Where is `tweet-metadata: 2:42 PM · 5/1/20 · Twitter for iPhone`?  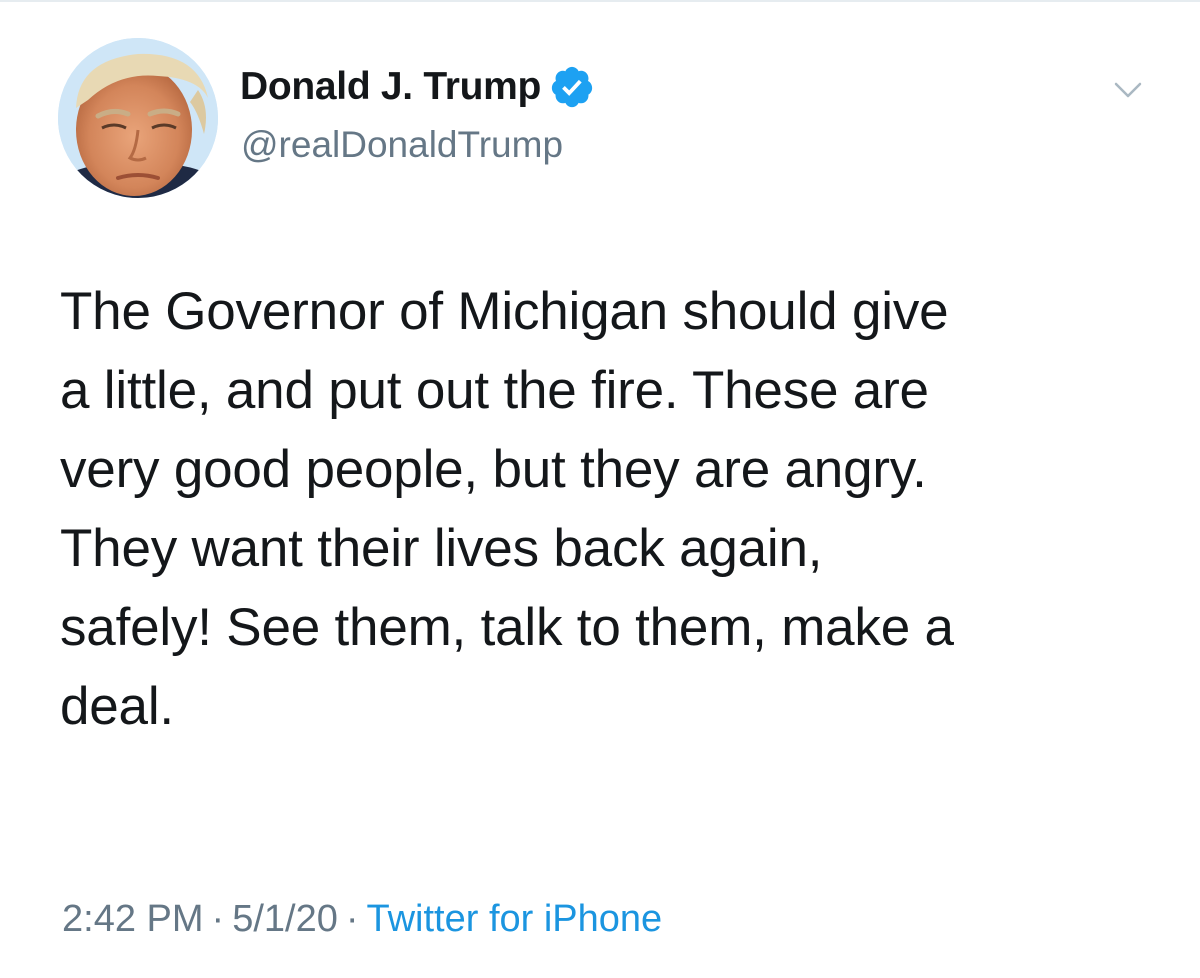 tweet-metadata: 2:42 PM · 5/1/20 · Twitter for iPhone is located at coordinates (362, 919).